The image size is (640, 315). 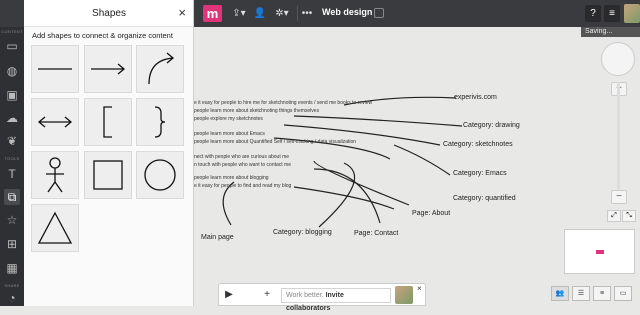 I want to click on node-blogging: Category: blogging, so click(x=302, y=232).